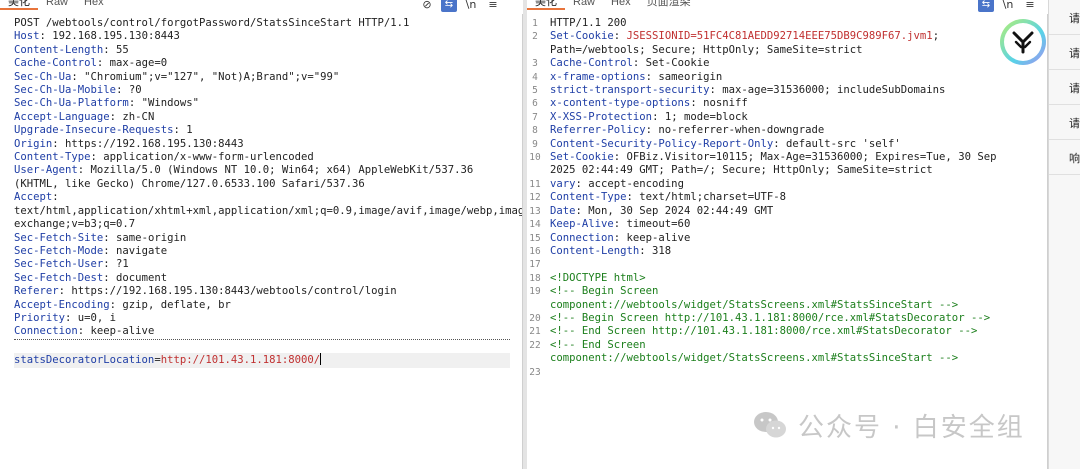 The width and height of the screenshot is (1080, 469). I want to click on logo-mark-icon, so click(1023, 42).